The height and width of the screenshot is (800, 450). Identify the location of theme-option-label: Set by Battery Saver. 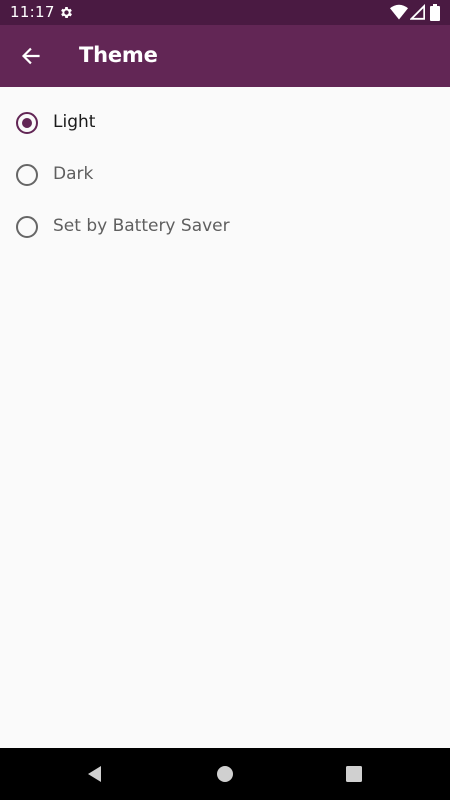
(141, 226).